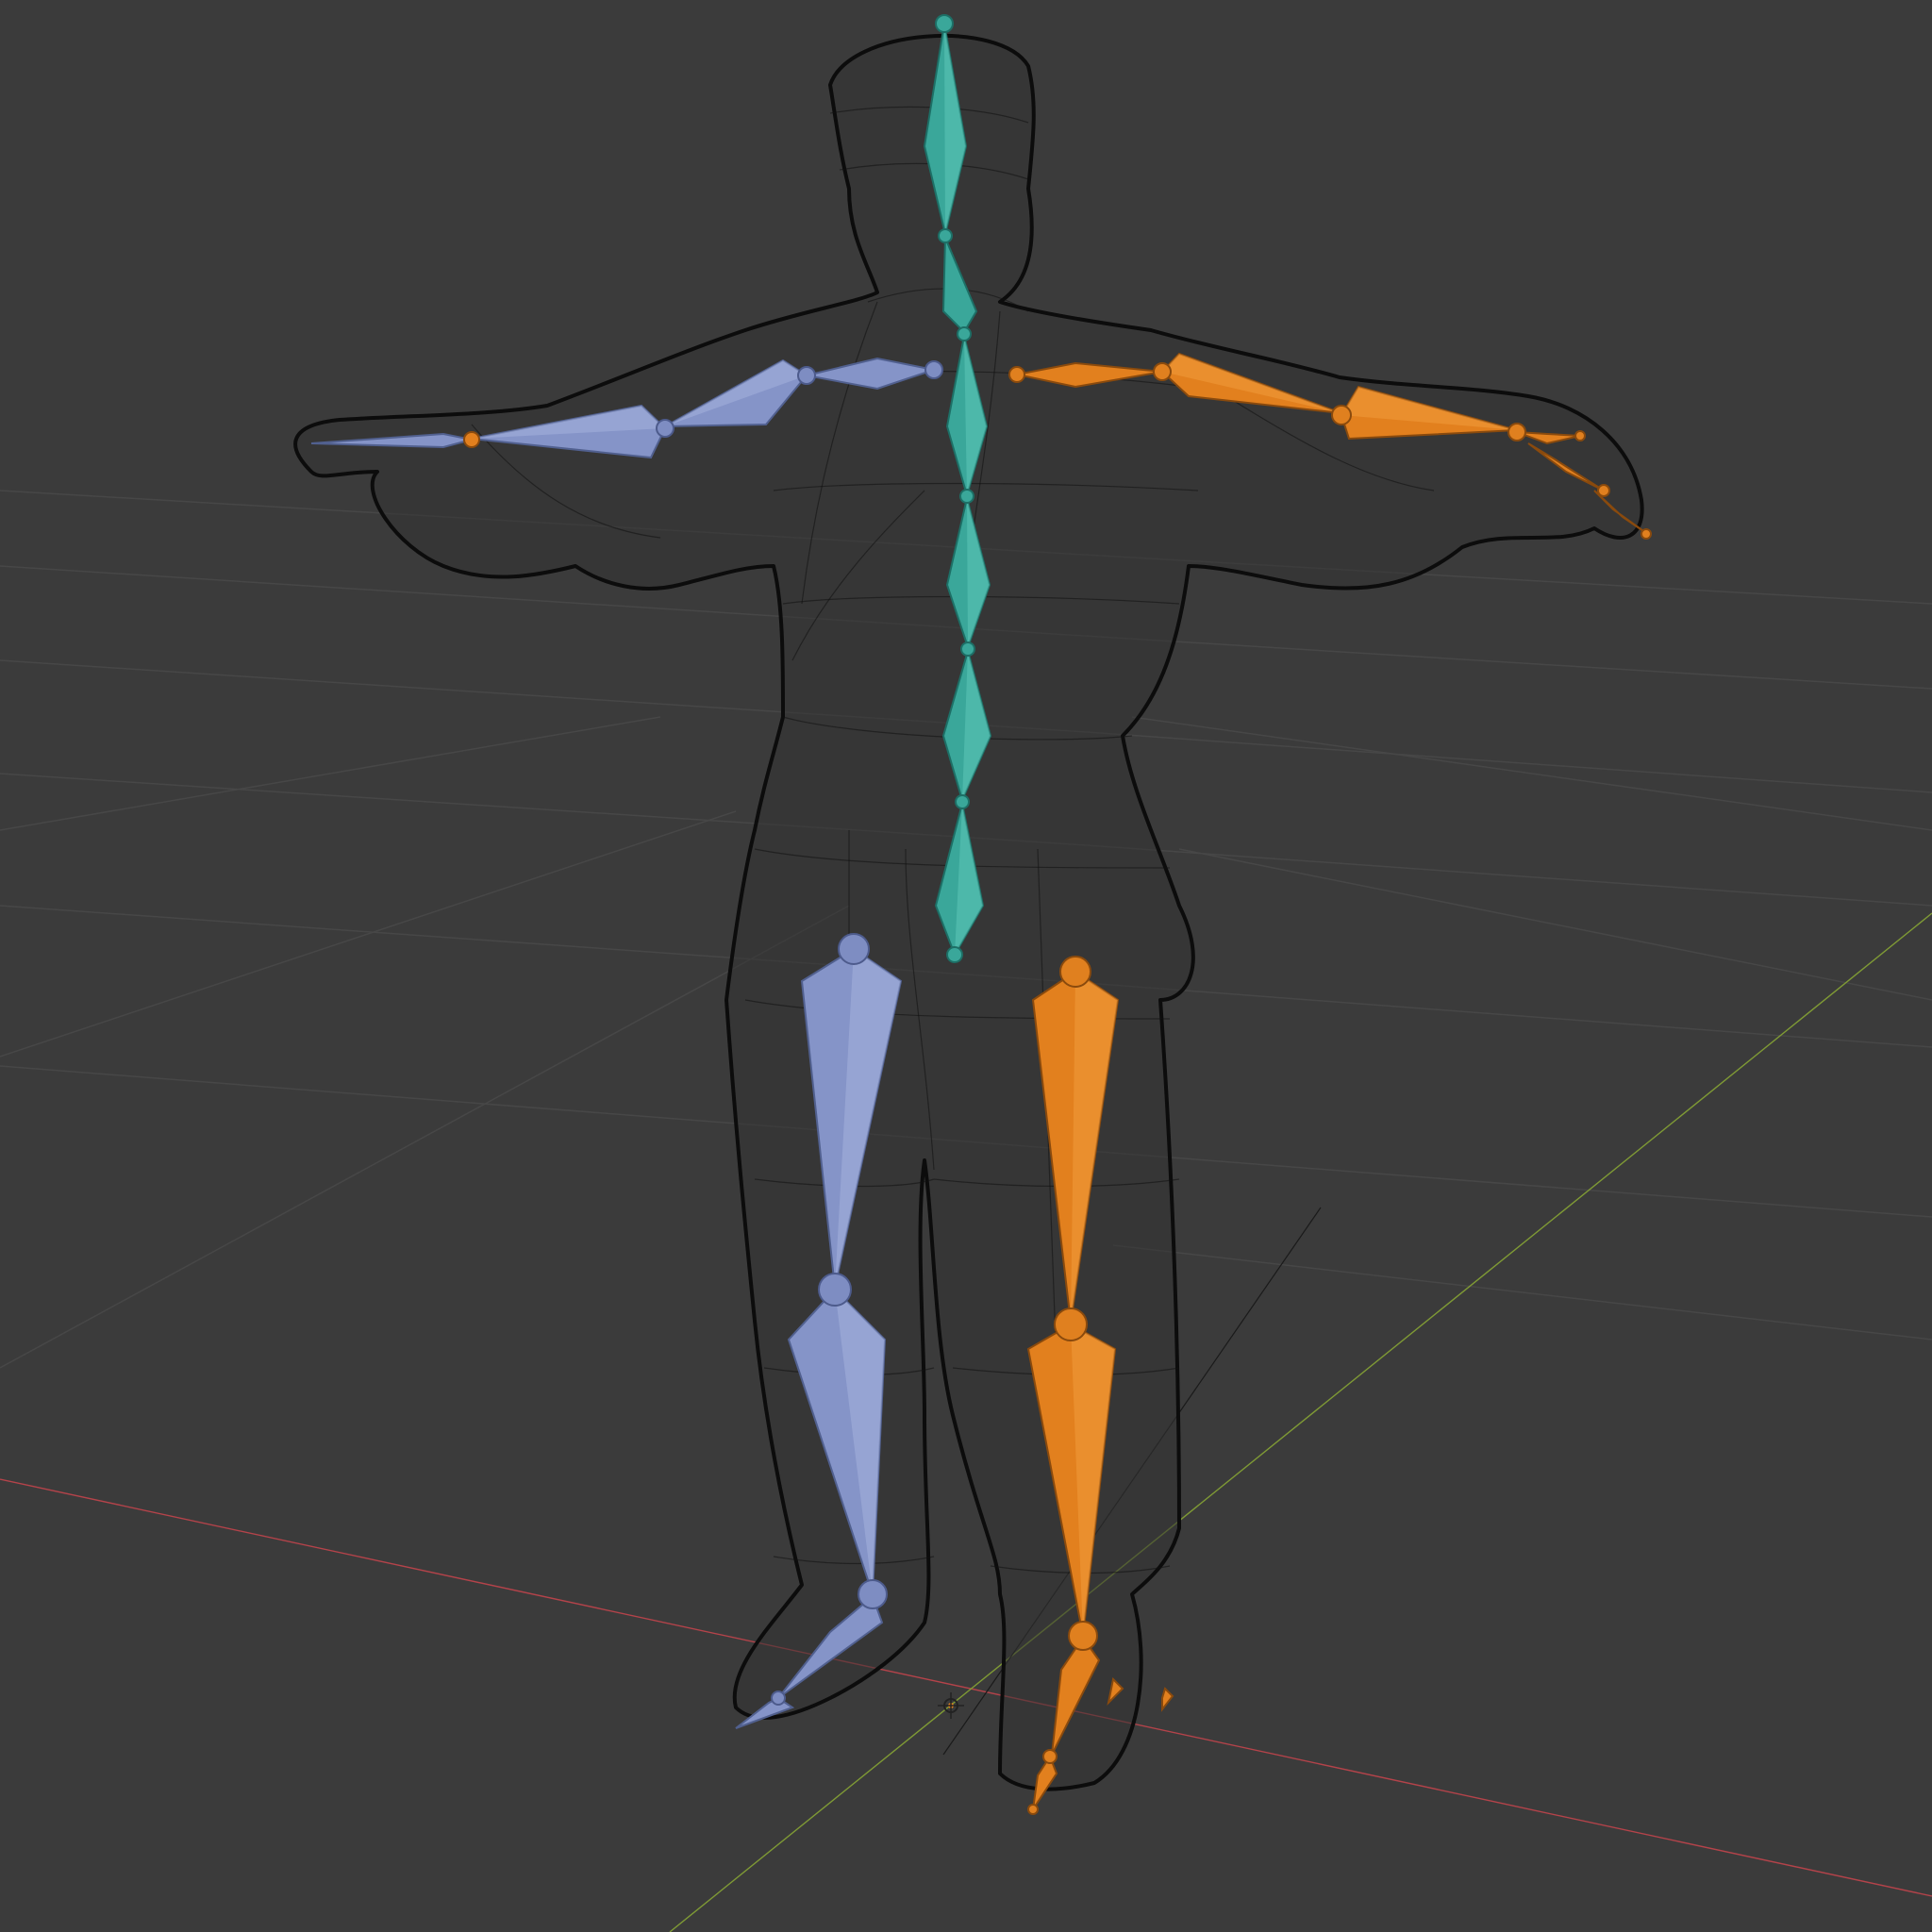 The width and height of the screenshot is (1932, 1932). Describe the element at coordinates (472, 440) in the screenshot. I see `left-wrist-joint` at that location.